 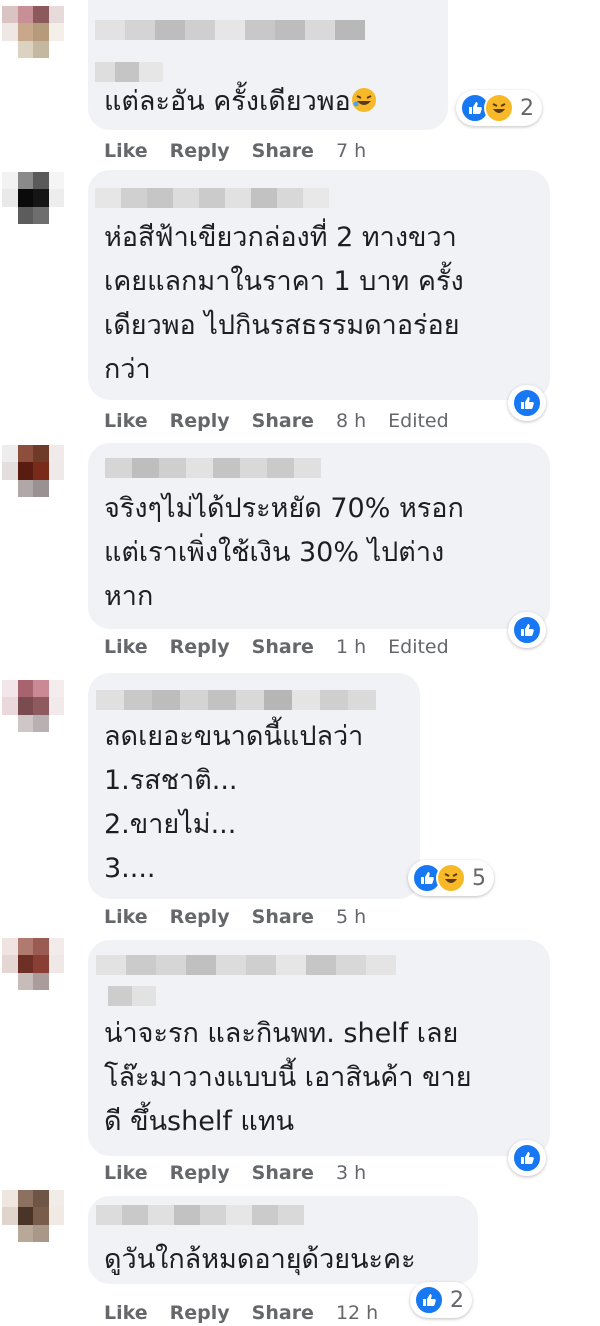 I want to click on comment-actions: Like Reply Share 12 h, so click(x=252, y=1313).